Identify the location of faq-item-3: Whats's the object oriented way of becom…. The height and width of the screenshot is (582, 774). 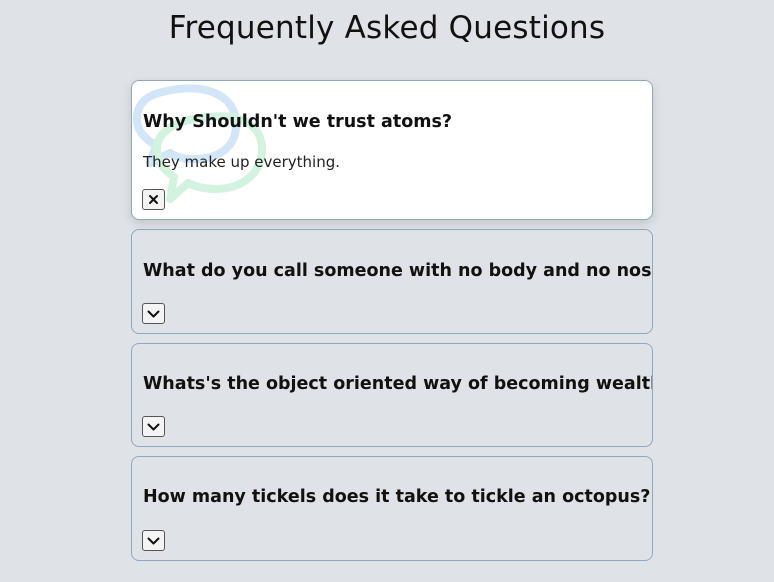
(392, 395).